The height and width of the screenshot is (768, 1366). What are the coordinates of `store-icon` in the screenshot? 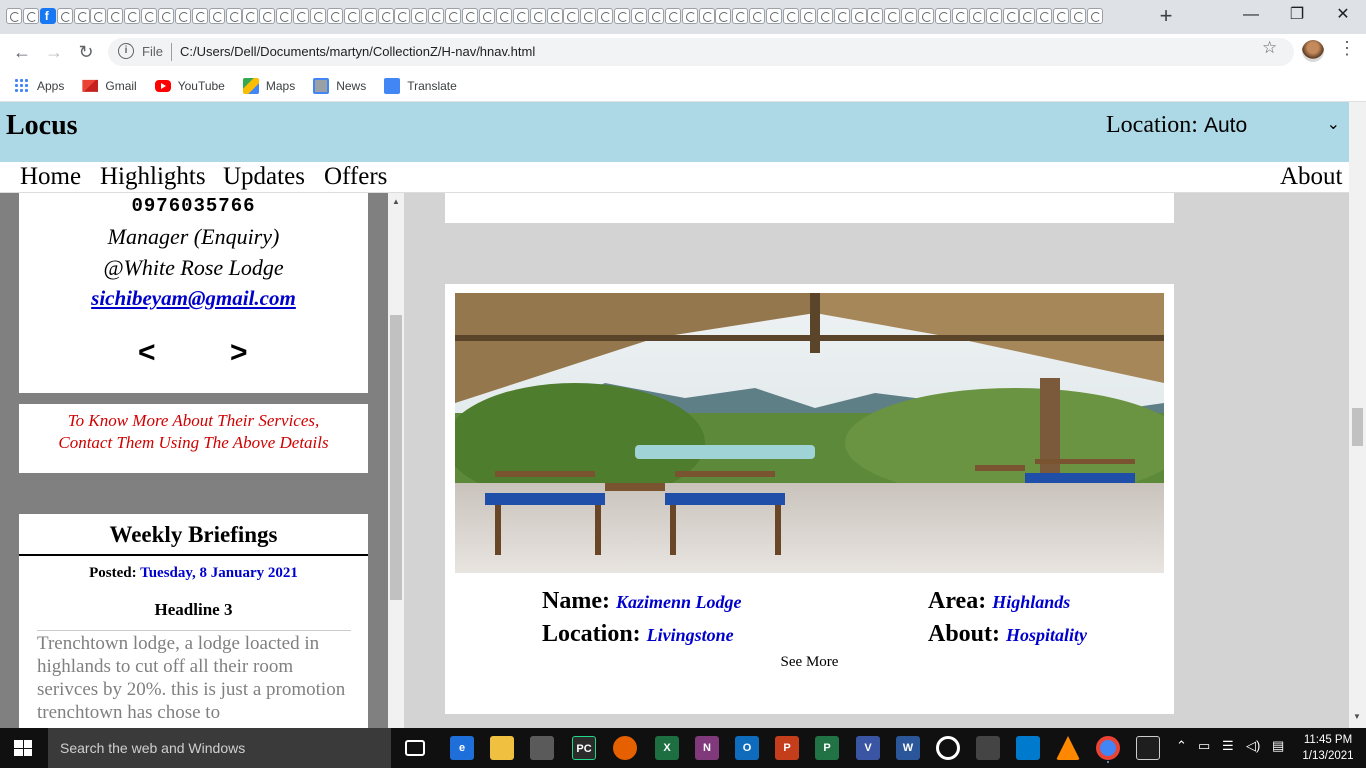 It's located at (542, 748).